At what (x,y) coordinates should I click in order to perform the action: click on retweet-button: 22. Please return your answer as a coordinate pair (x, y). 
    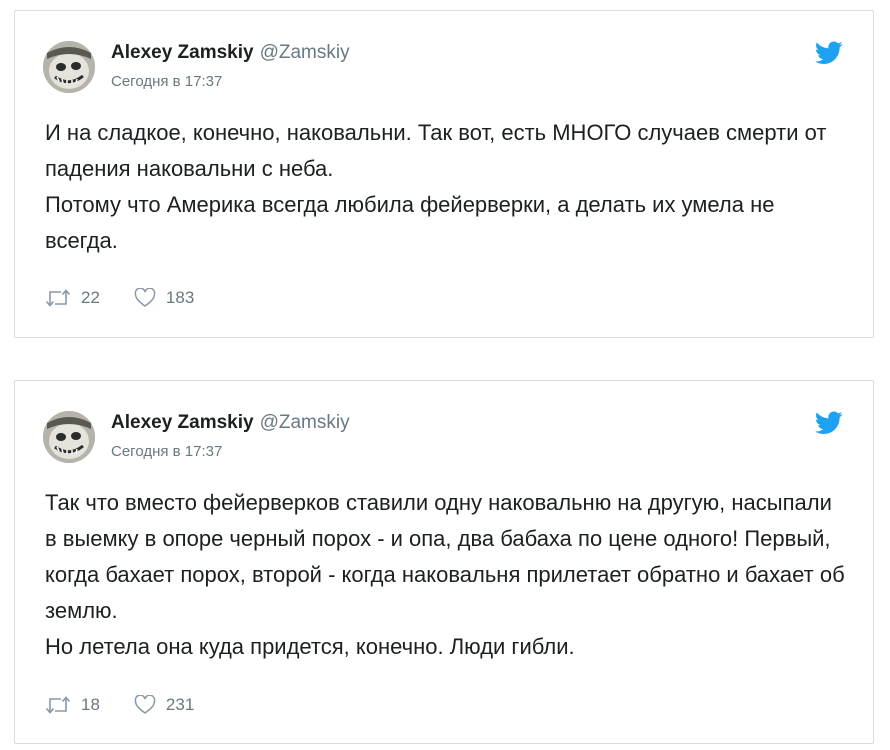
    Looking at the image, I should click on (72, 298).